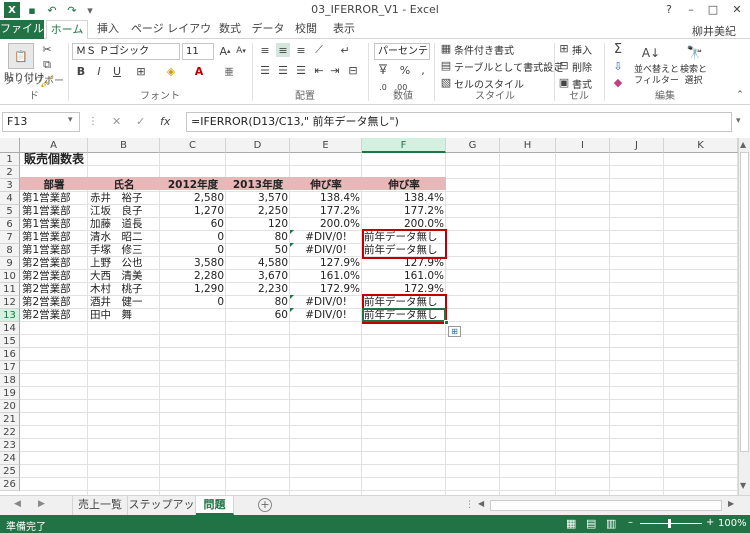 The height and width of the screenshot is (533, 750). Describe the element at coordinates (326, 145) in the screenshot. I see `column-header: E` at that location.